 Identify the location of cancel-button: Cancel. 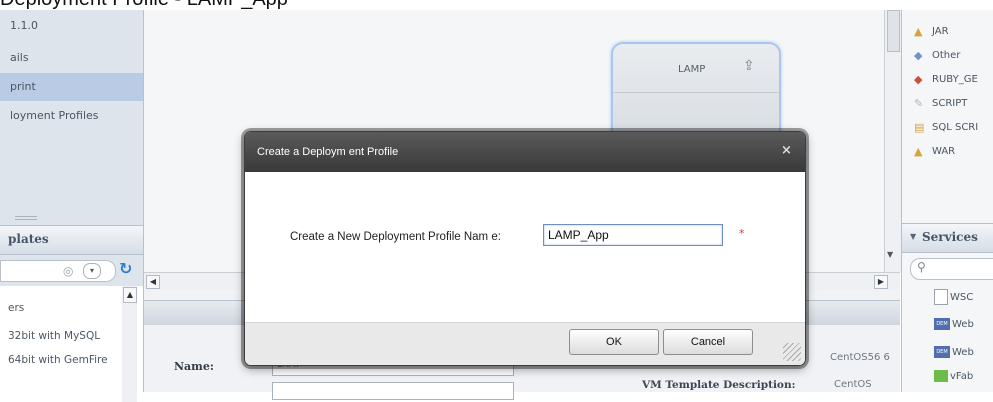
(708, 342).